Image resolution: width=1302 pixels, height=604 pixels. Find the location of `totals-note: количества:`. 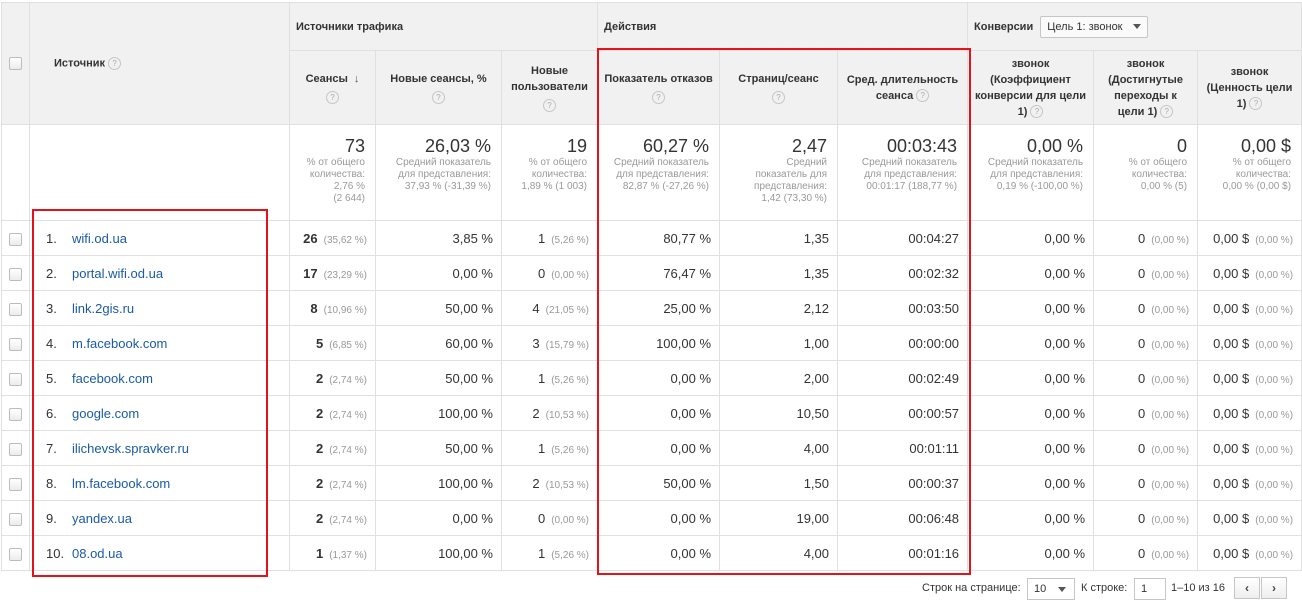

totals-note: количества: is located at coordinates (559, 174).